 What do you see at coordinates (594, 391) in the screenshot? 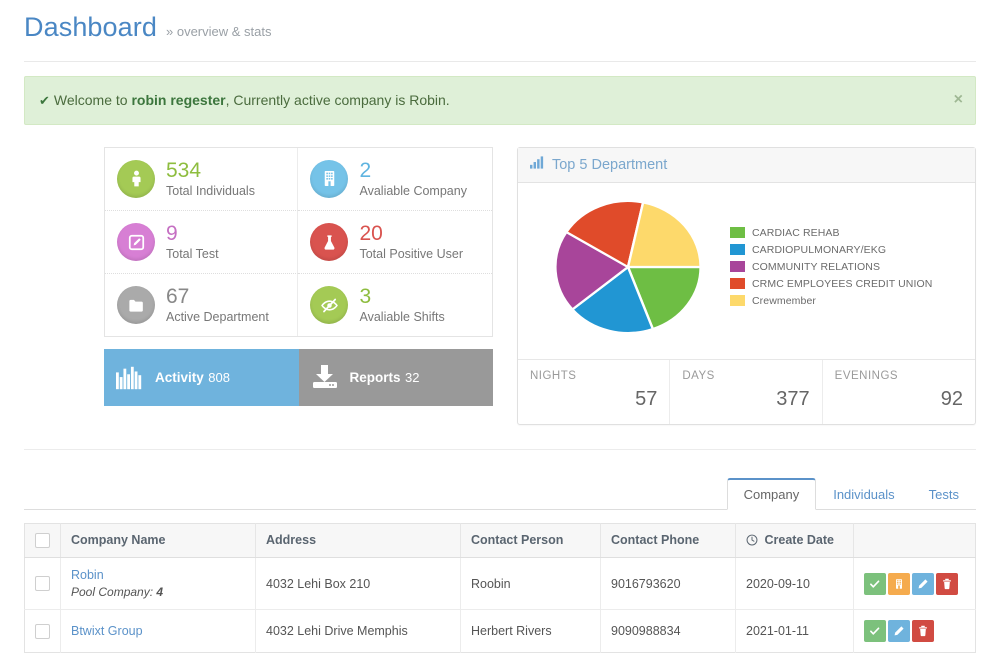
I see `footer-stat-nights: NIGHTS 57` at bounding box center [594, 391].